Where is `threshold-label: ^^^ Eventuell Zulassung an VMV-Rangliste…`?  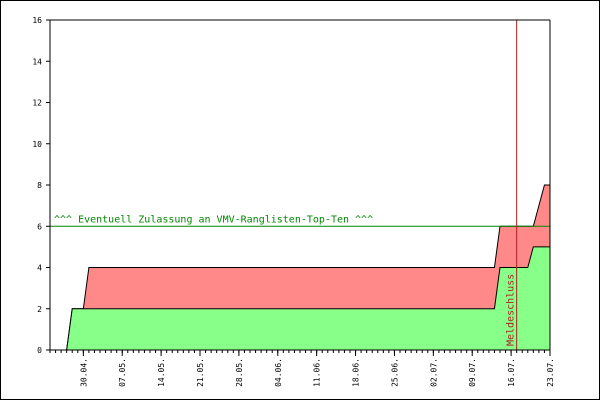
threshold-label: ^^^ Eventuell Zulassung an VMV-Rangliste… is located at coordinates (213, 219).